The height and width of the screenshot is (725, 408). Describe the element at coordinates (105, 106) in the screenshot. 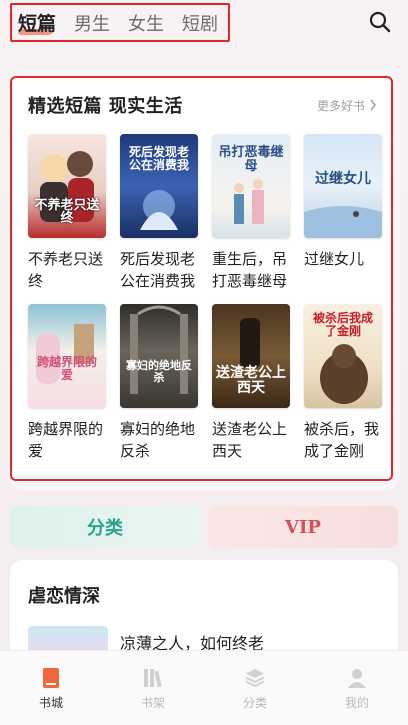

I see `section-title: 精选短篇 现实生活` at that location.